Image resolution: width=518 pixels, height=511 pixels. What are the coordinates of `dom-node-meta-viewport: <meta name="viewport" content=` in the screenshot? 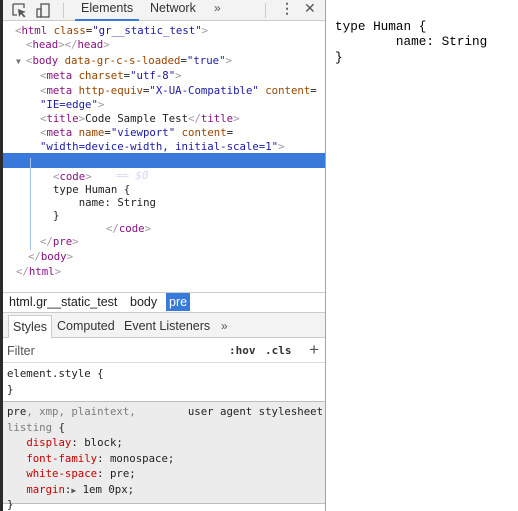 It's located at (182, 132).